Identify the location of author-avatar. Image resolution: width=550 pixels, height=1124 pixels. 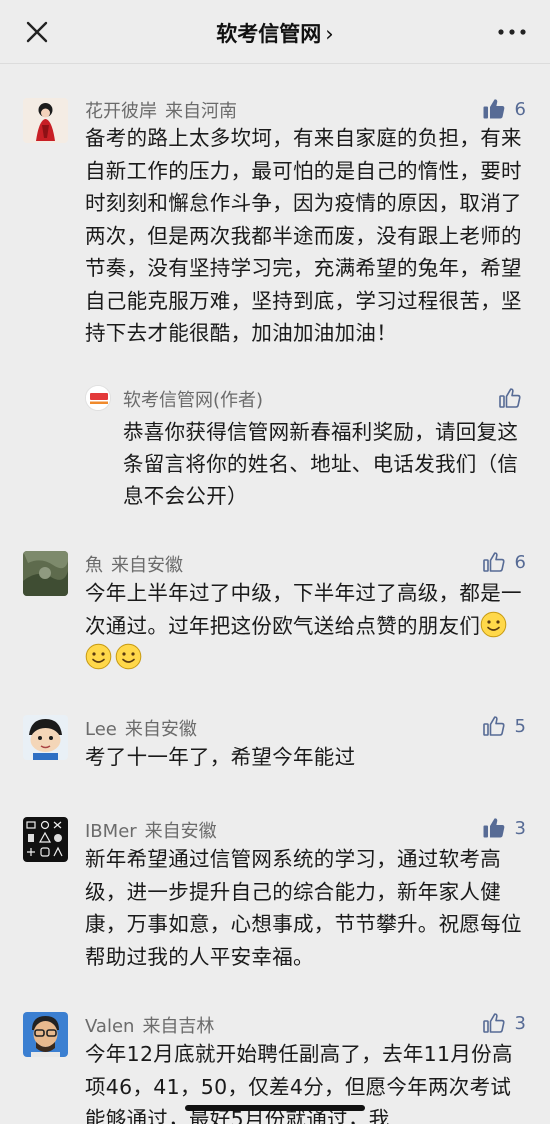
(98, 398).